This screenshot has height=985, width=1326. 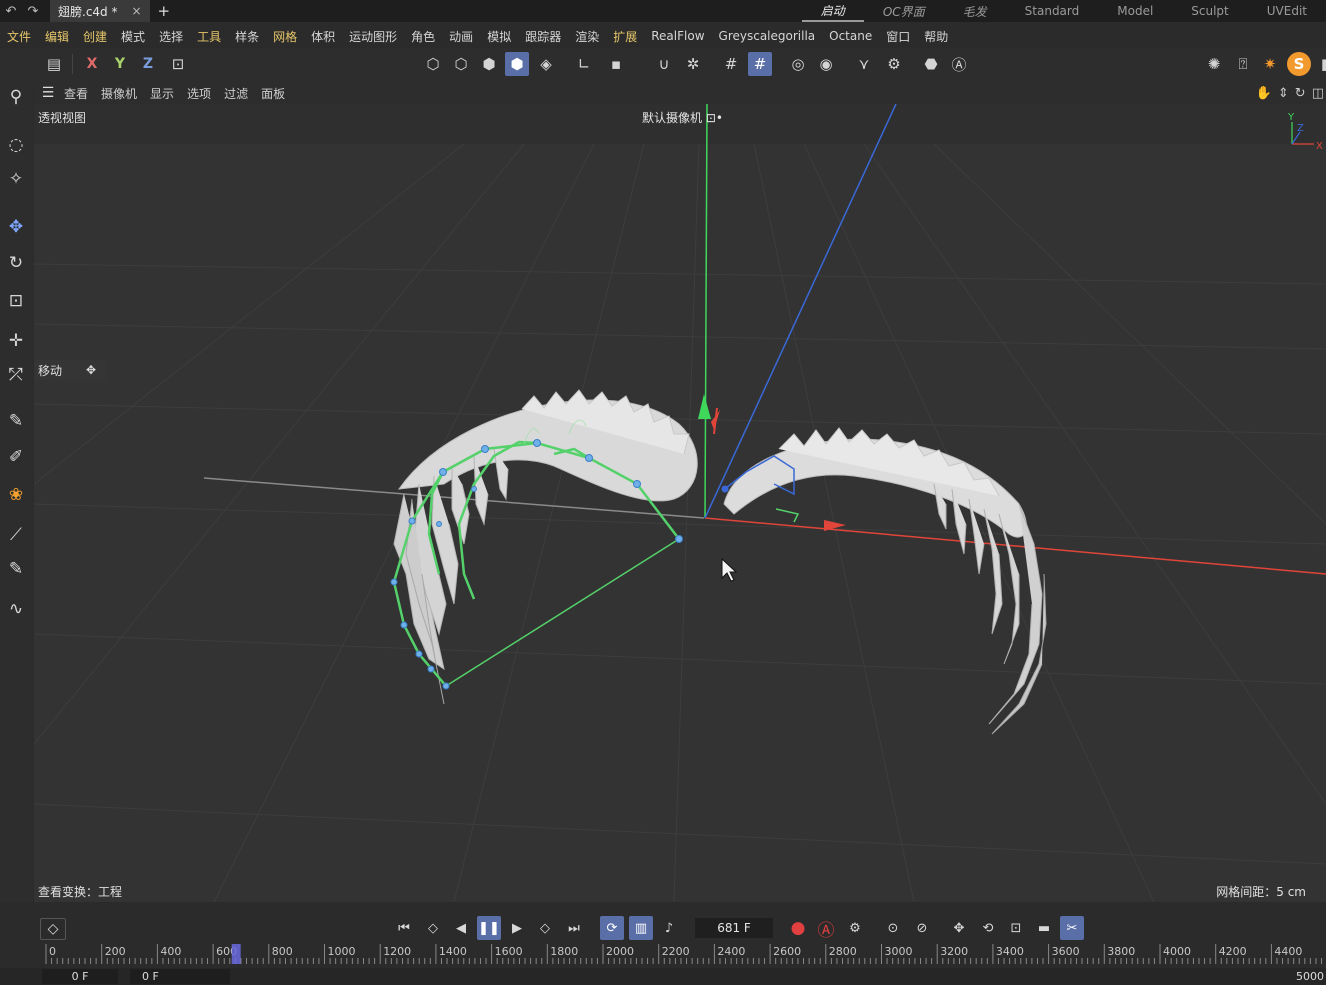 What do you see at coordinates (461, 64) in the screenshot?
I see `edges-mode-icon: ⬡` at bounding box center [461, 64].